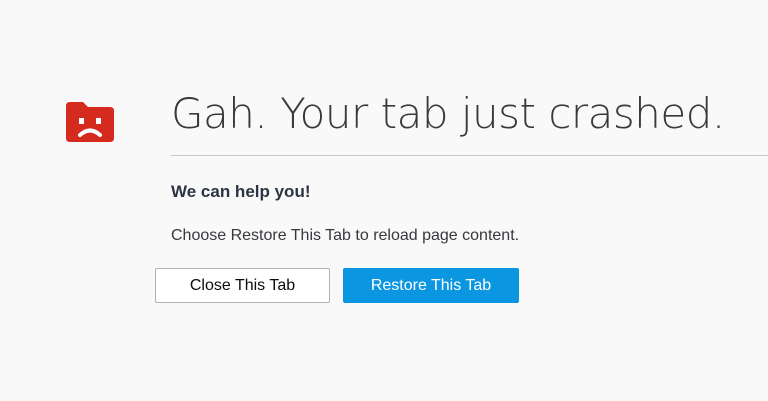 The height and width of the screenshot is (401, 768). What do you see at coordinates (241, 191) in the screenshot?
I see `help-heading: We can help you!` at bounding box center [241, 191].